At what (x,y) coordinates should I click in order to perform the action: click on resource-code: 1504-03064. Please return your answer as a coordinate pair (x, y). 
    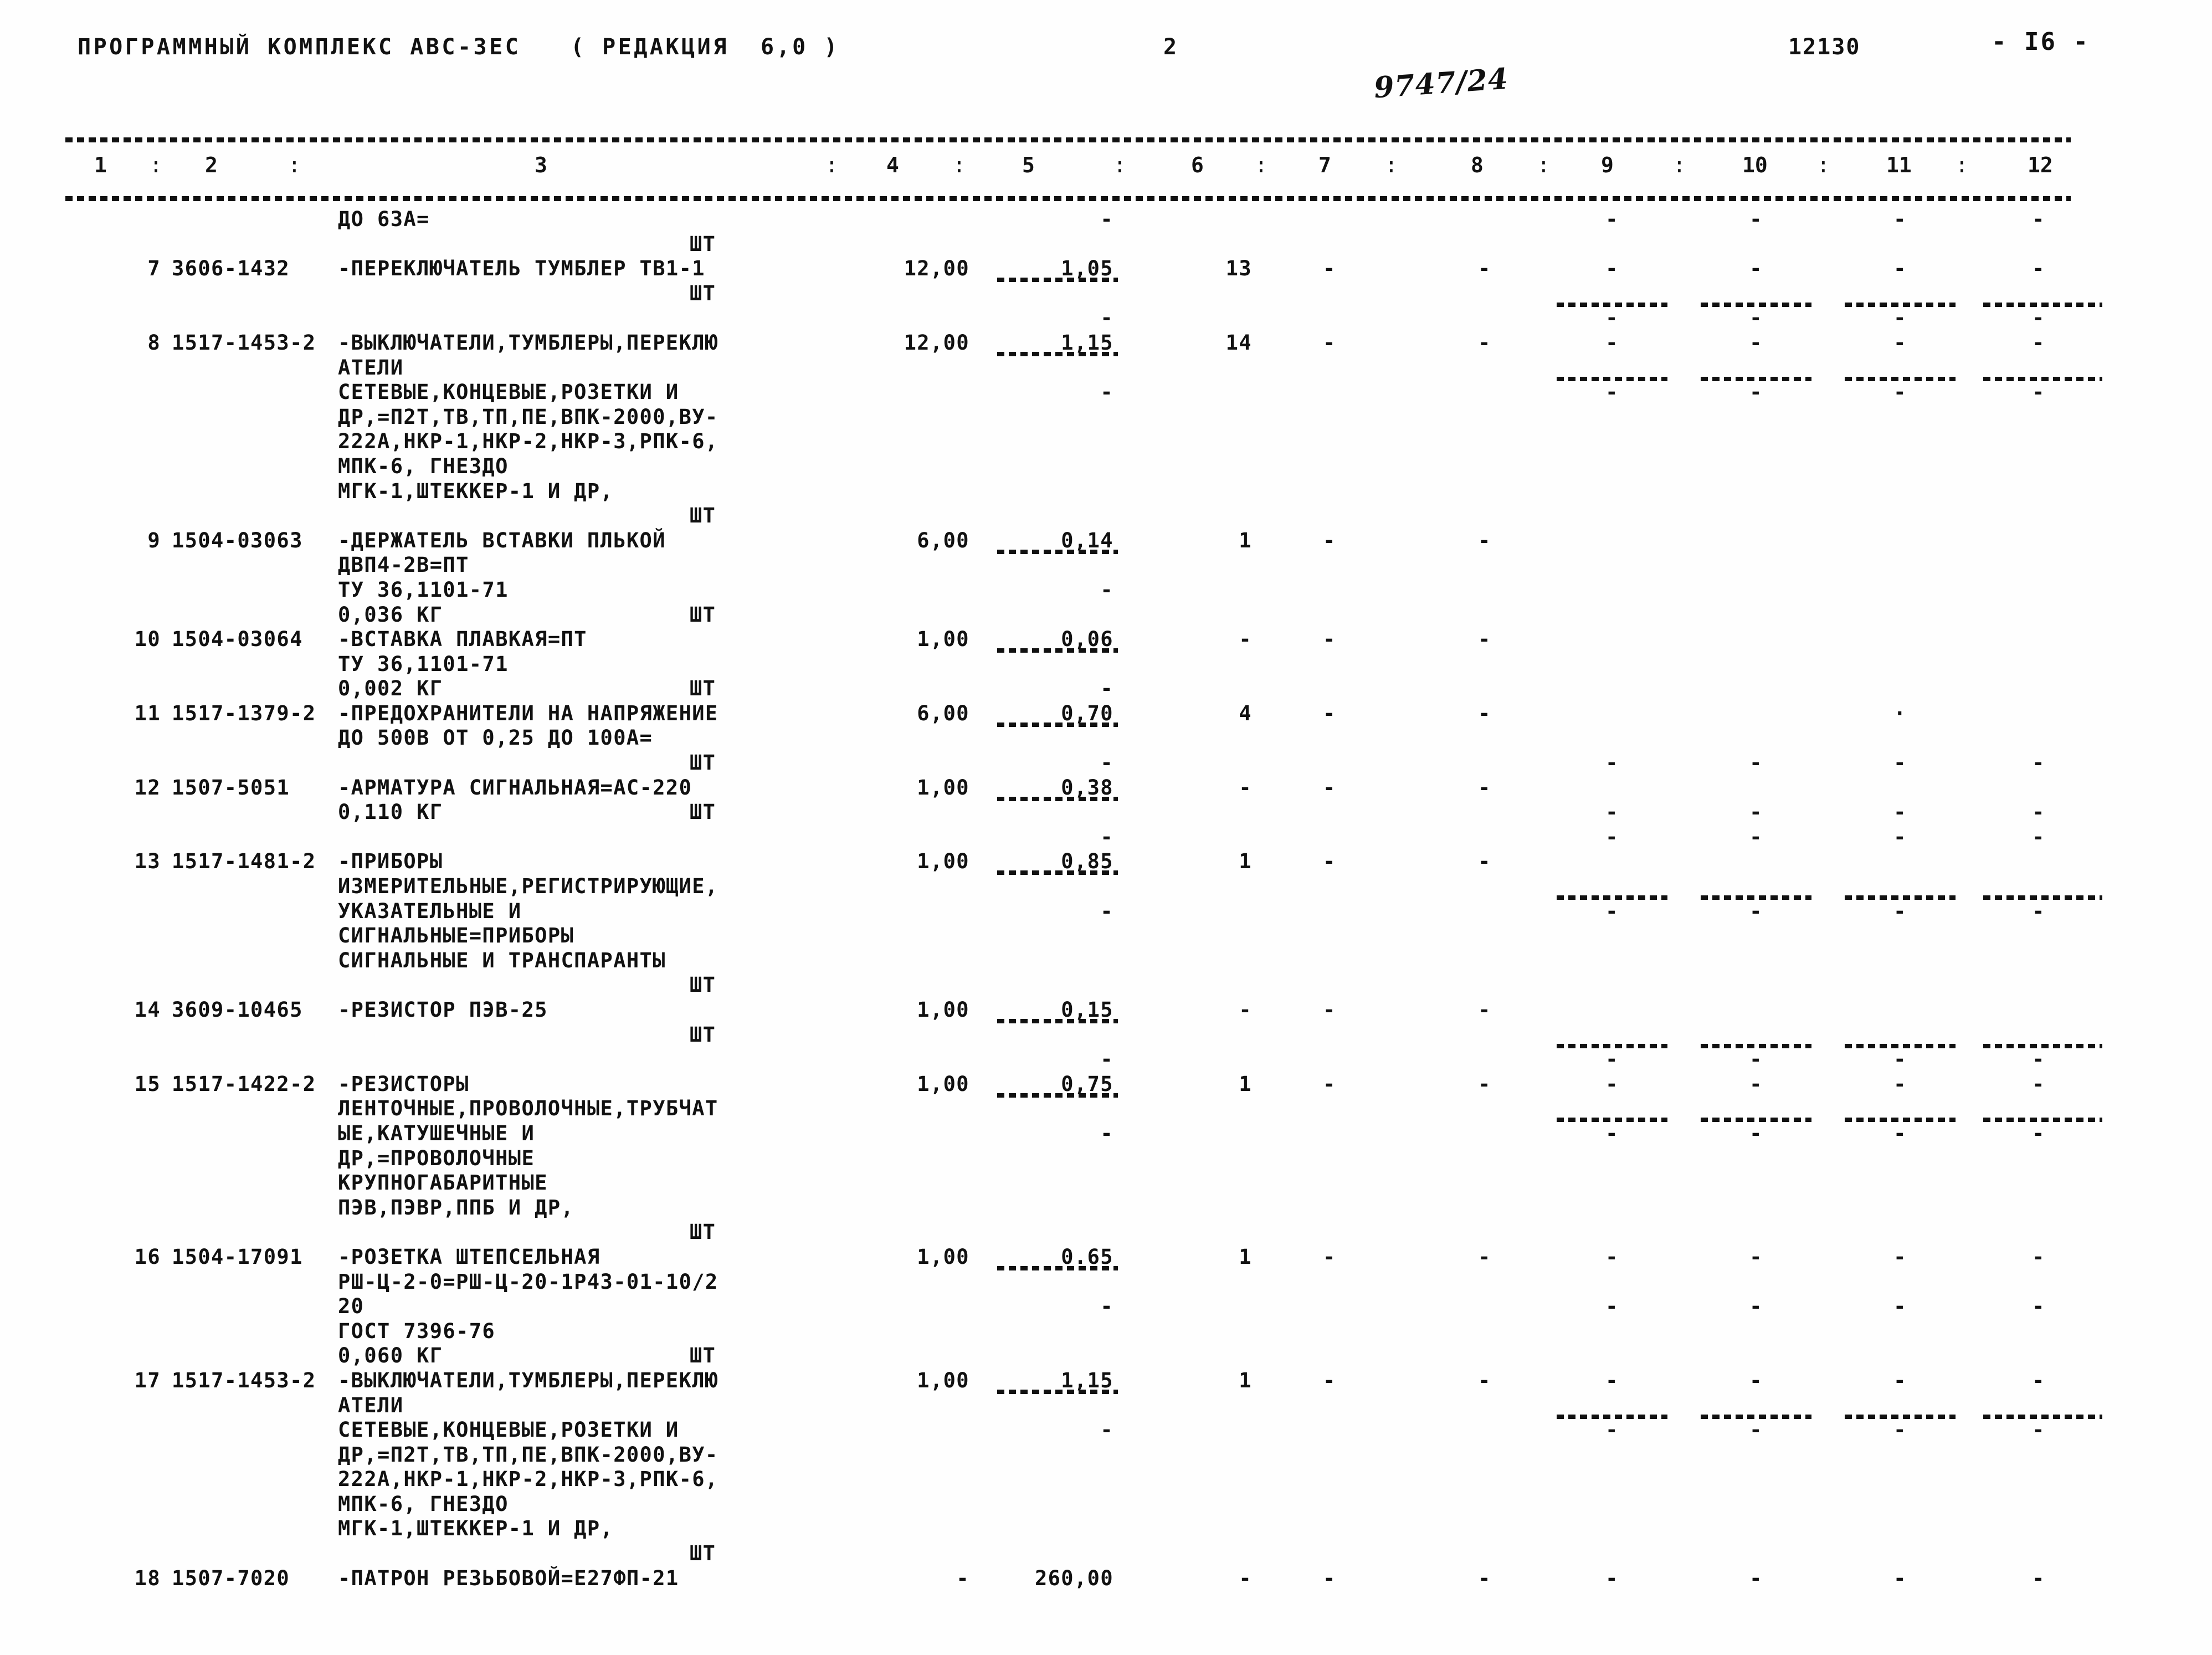
    Looking at the image, I should click on (237, 639).